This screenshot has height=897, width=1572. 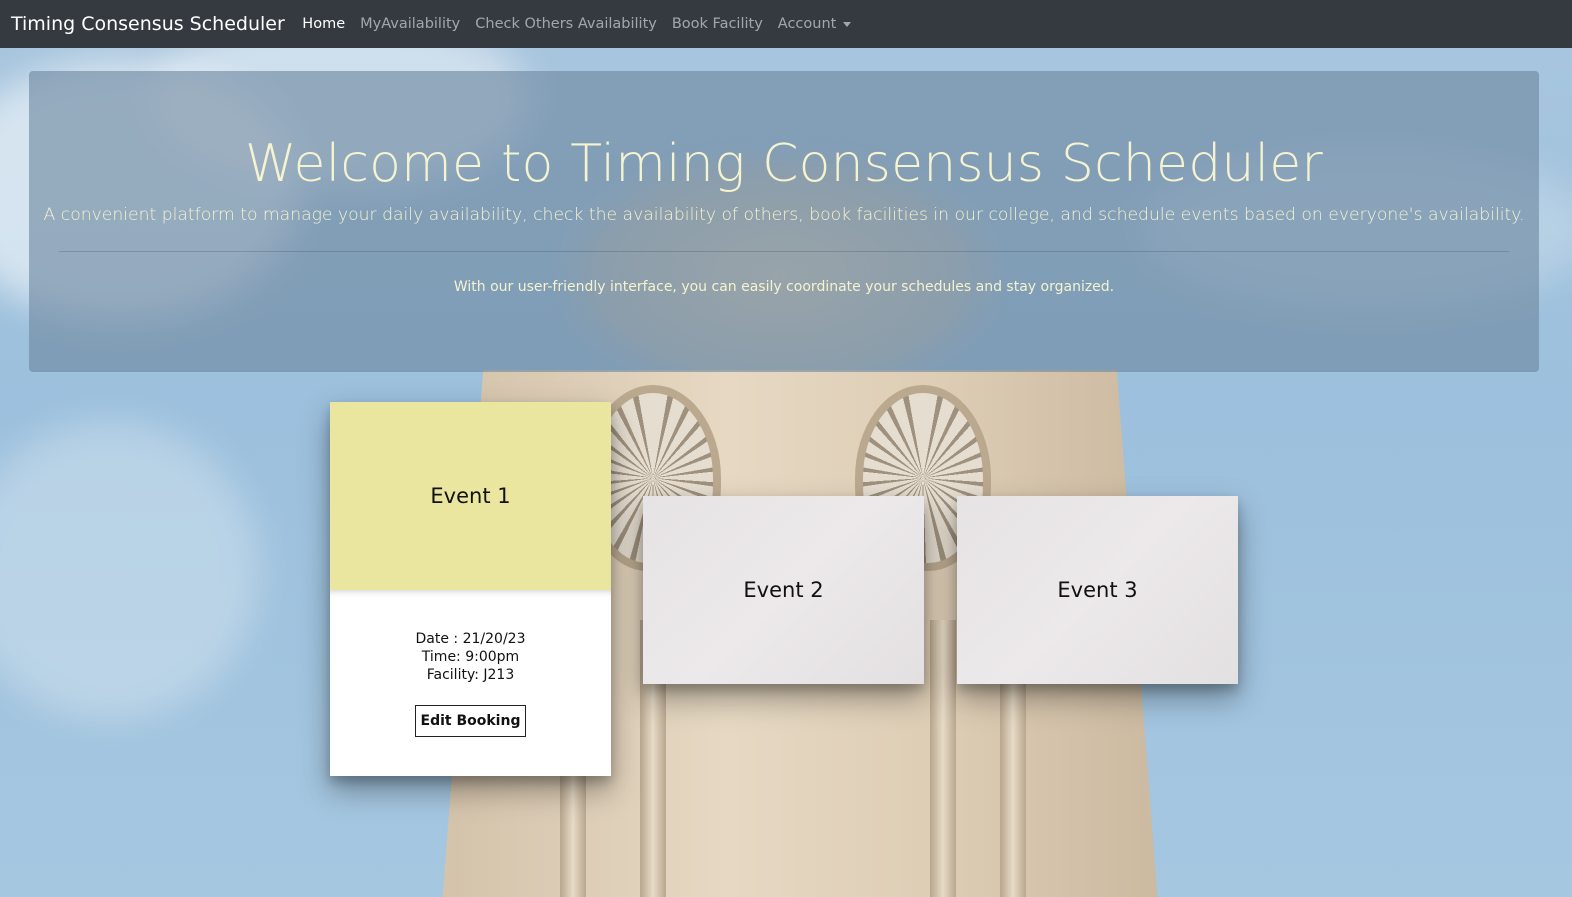 What do you see at coordinates (148, 24) in the screenshot?
I see `navbar-brand: Timing Consensus Scheduler` at bounding box center [148, 24].